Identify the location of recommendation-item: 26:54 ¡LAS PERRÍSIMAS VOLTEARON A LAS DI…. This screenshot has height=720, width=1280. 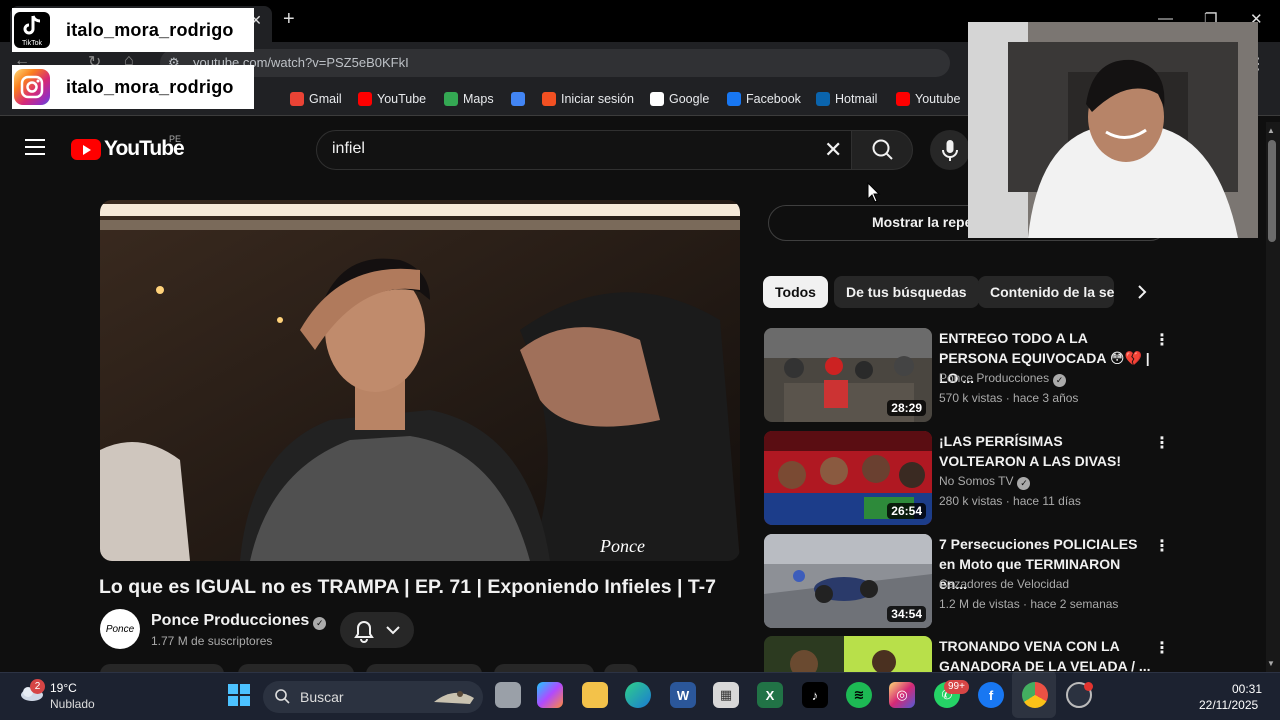
(967, 479).